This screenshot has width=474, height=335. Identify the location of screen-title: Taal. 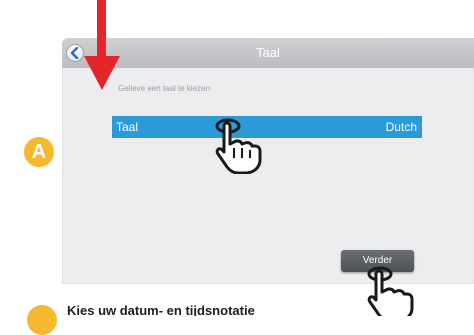
(268, 52).